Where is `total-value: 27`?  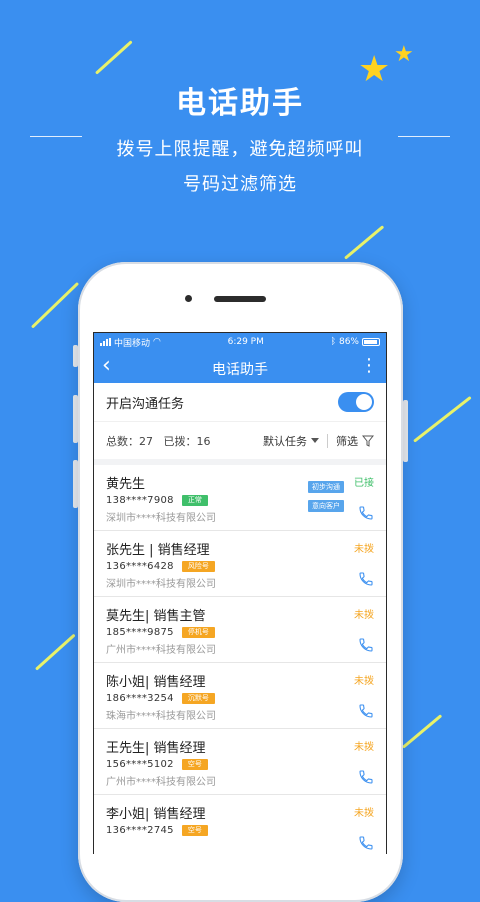 total-value: 27 is located at coordinates (146, 441).